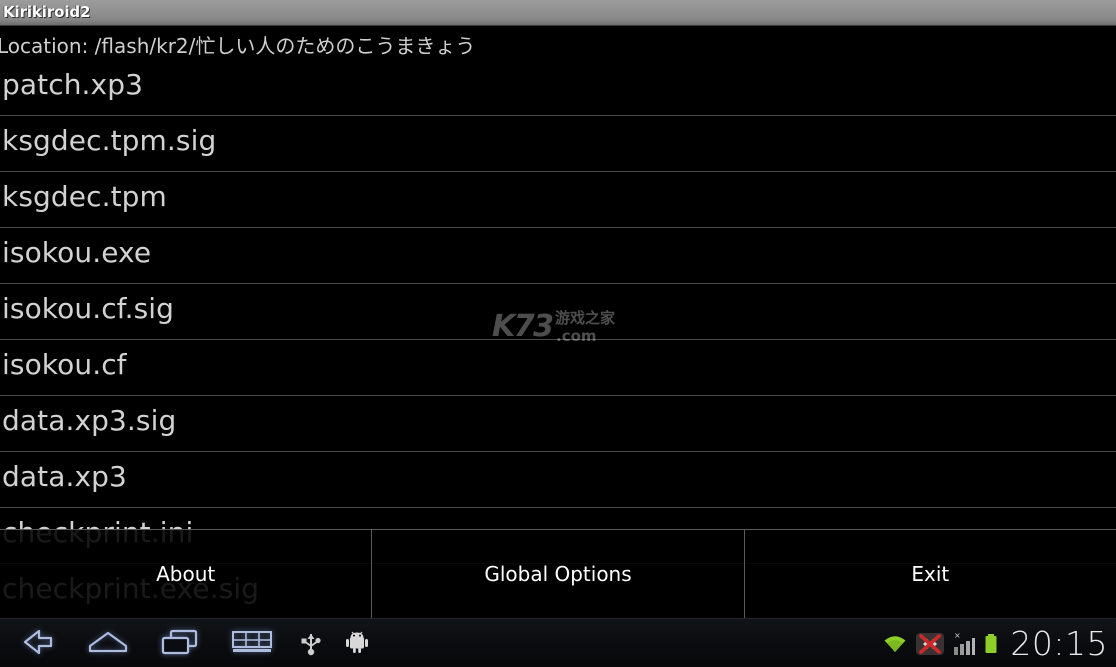 Image resolution: width=1116 pixels, height=667 pixels. What do you see at coordinates (77, 252) in the screenshot?
I see `file-name-label: isokou.exe` at bounding box center [77, 252].